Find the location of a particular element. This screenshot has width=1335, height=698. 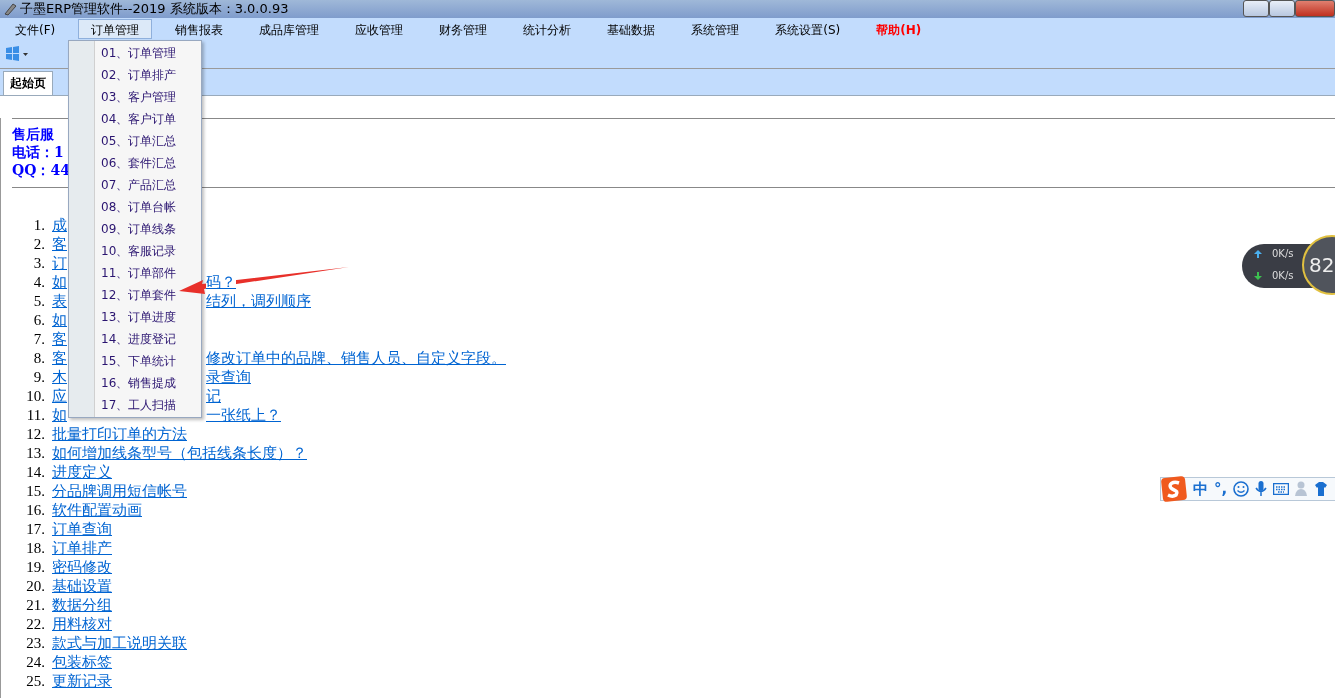

help-link: 一张纸上？ is located at coordinates (243, 415).